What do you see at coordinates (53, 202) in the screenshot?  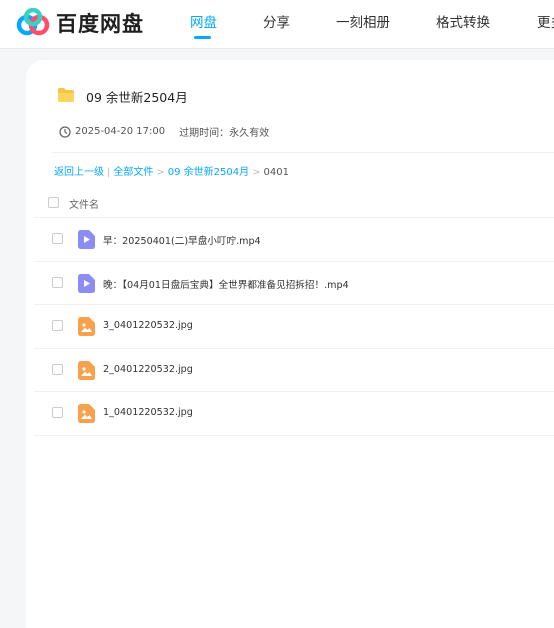 I see `select-all-checkbox` at bounding box center [53, 202].